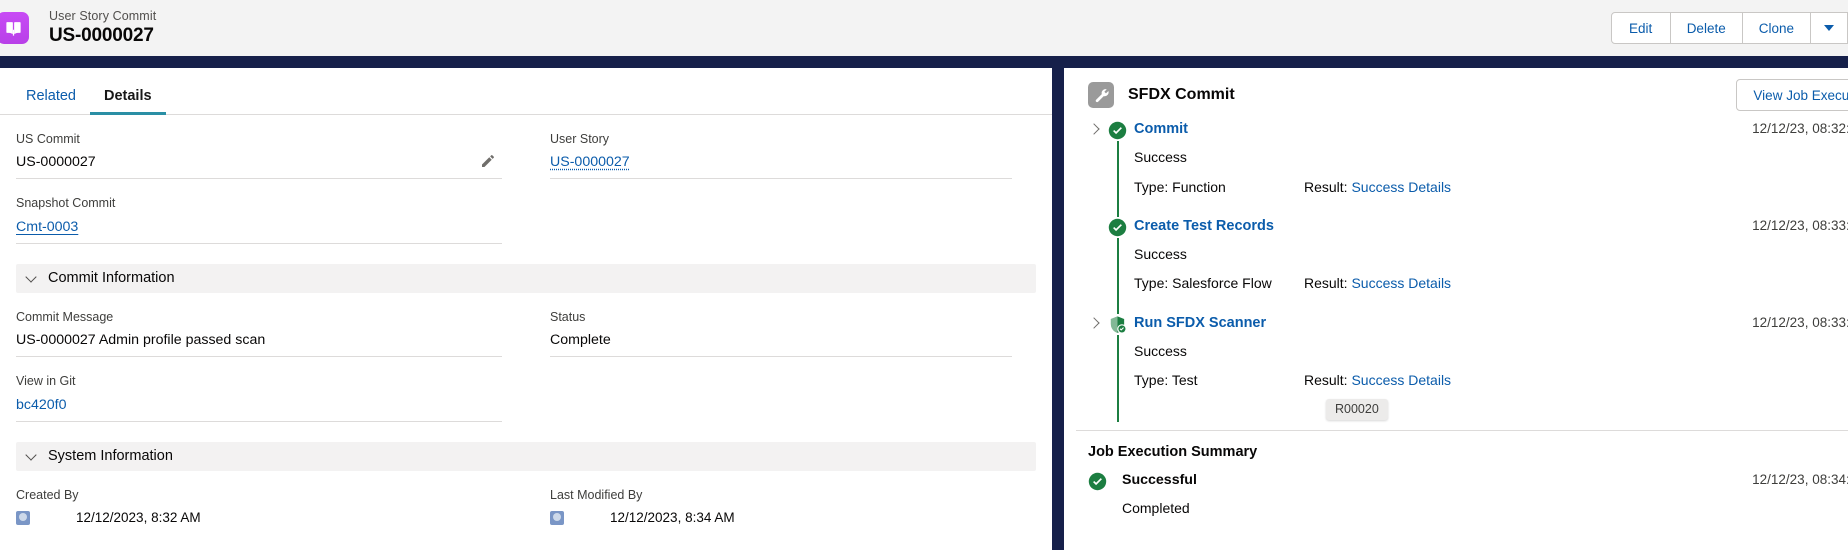 This screenshot has width=1848, height=550. What do you see at coordinates (141, 340) in the screenshot?
I see `field-value: US-0000027 Admin profile passed scan` at bounding box center [141, 340].